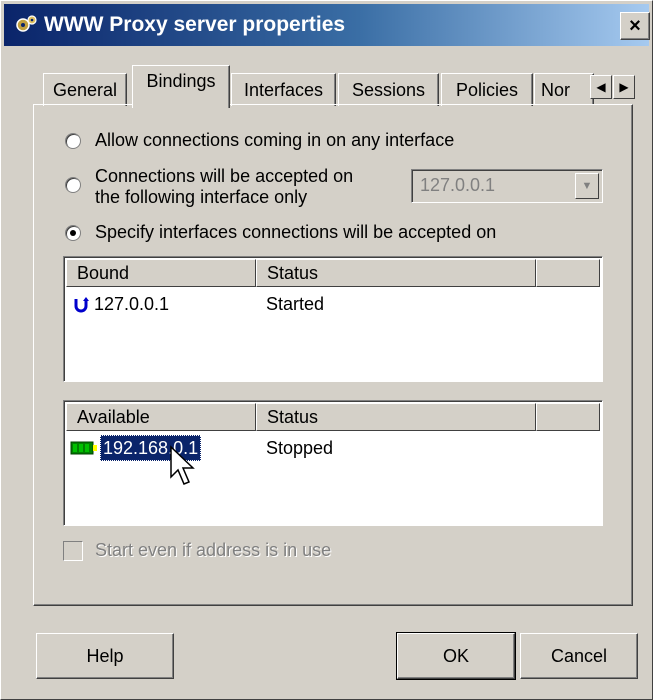 This screenshot has width=653, height=700. Describe the element at coordinates (388, 89) in the screenshot. I see `tab-sessions: Sessions` at that location.